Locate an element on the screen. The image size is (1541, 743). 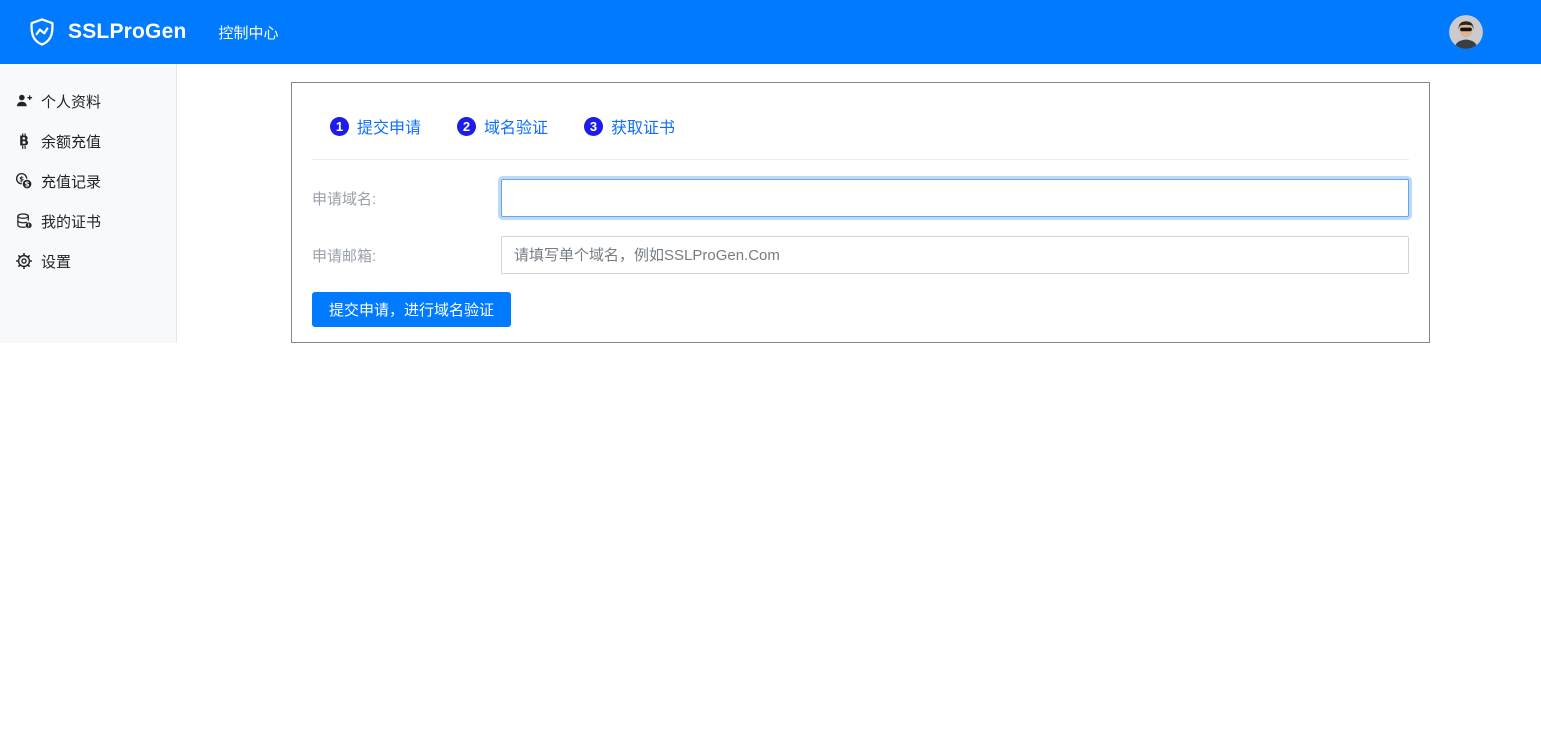
brand-name: SSLProGen is located at coordinates (127, 31).